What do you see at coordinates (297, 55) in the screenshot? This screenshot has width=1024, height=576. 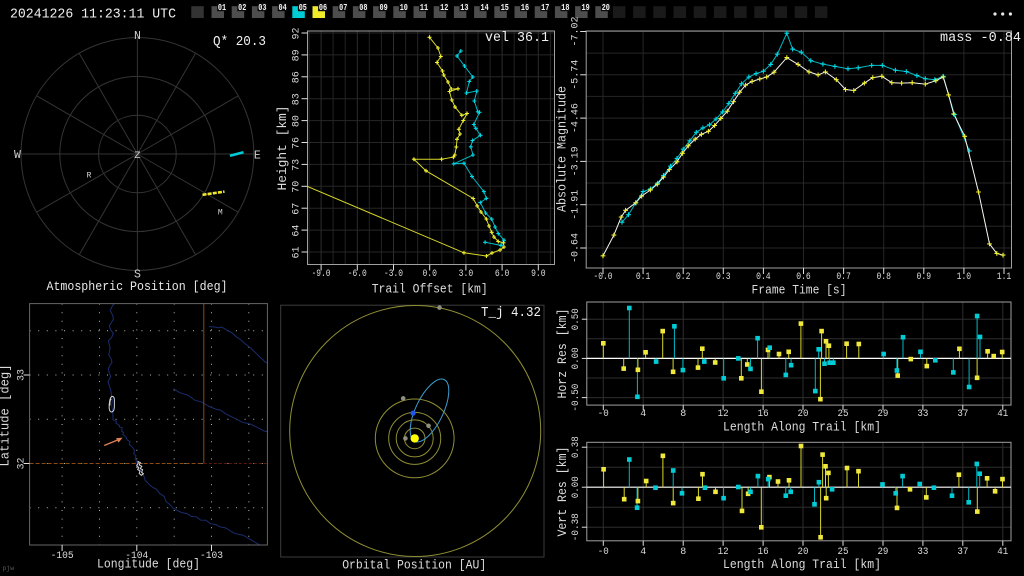 I see `svg-text: 89` at bounding box center [297, 55].